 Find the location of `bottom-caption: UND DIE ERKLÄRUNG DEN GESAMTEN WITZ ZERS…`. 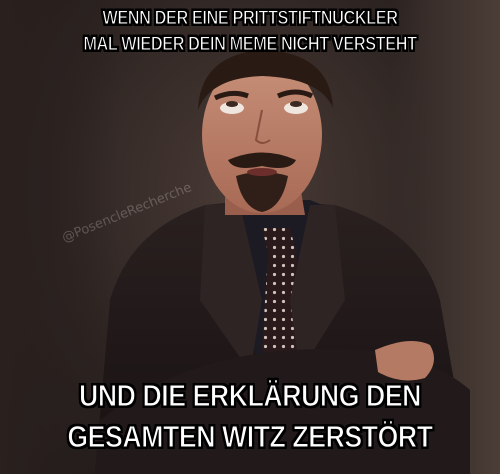

bottom-caption: UND DIE ERKLÄRUNG DEN GESAMTEN WITZ ZERS… is located at coordinates (250, 416).